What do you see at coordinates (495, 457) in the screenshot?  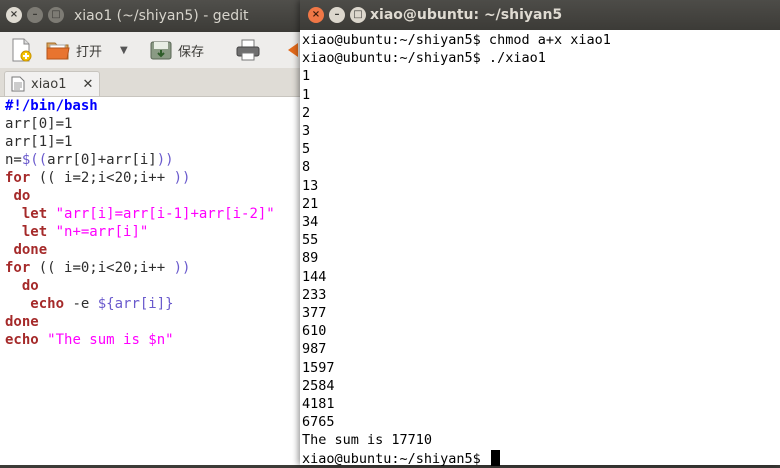 I see `text-cursor` at bounding box center [495, 457].